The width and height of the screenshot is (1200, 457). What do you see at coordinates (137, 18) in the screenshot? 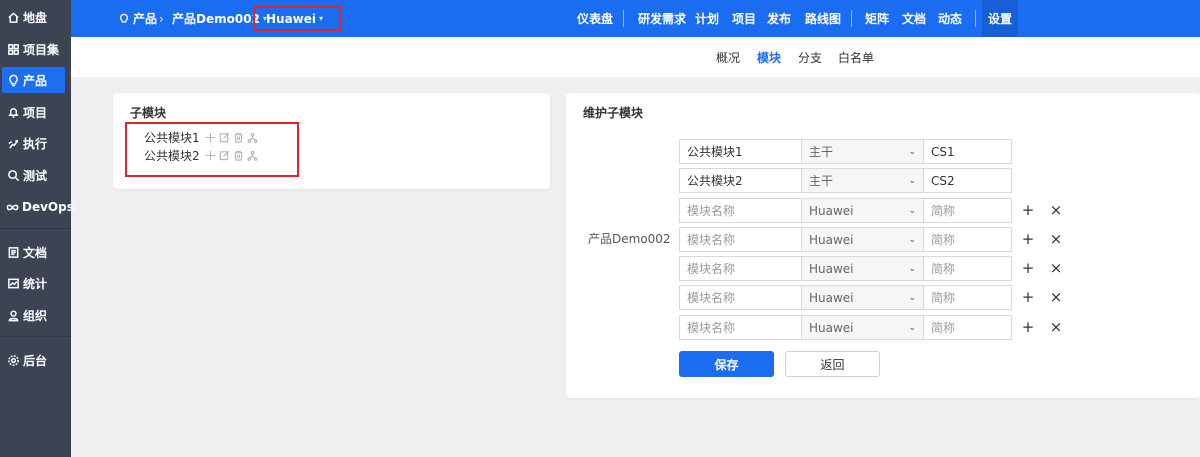
I see `breadcrumb-root: 产品` at bounding box center [137, 18].